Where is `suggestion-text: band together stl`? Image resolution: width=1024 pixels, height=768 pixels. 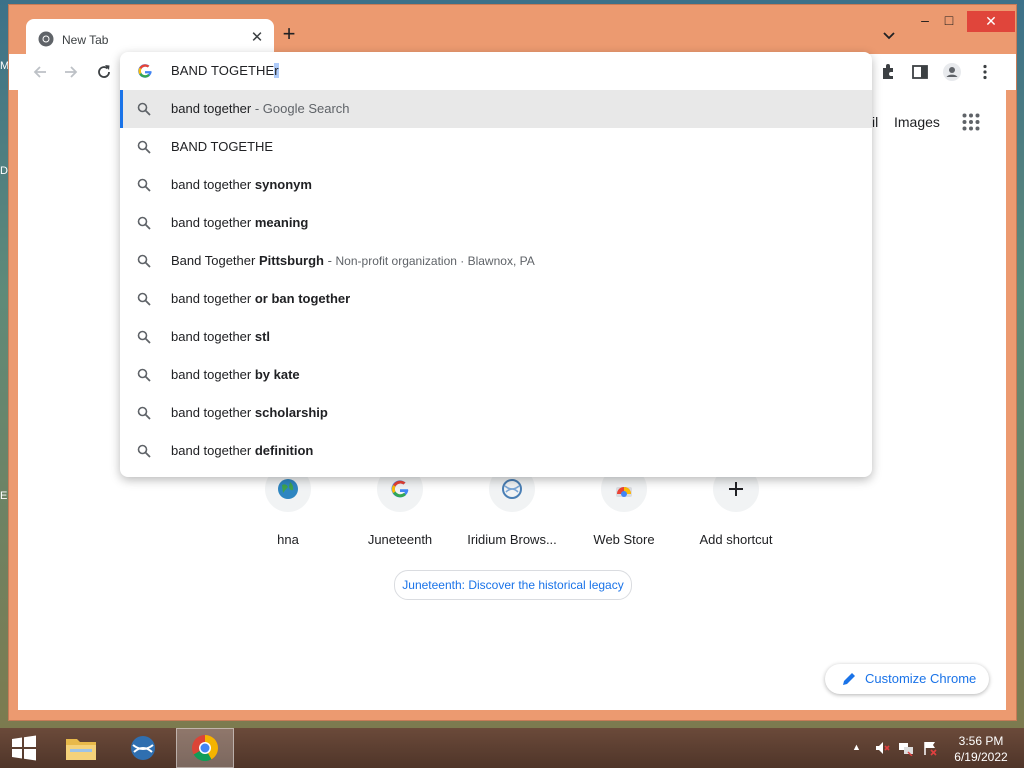
suggestion-text: band together stl is located at coordinates (220, 336).